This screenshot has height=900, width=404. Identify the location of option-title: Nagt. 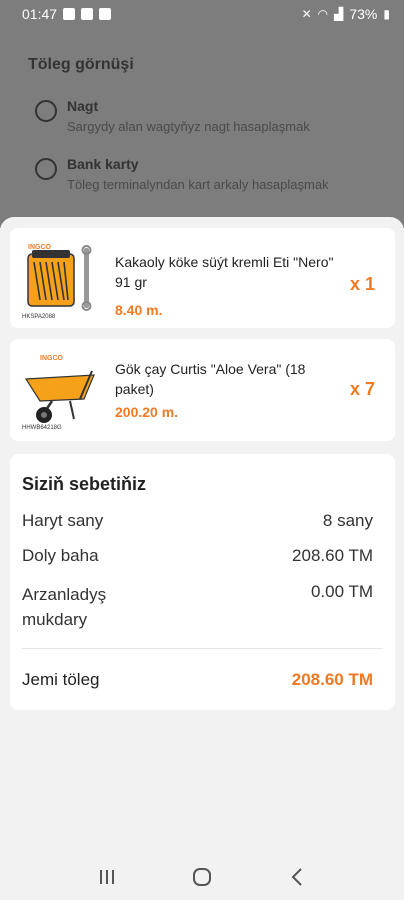
(83, 106).